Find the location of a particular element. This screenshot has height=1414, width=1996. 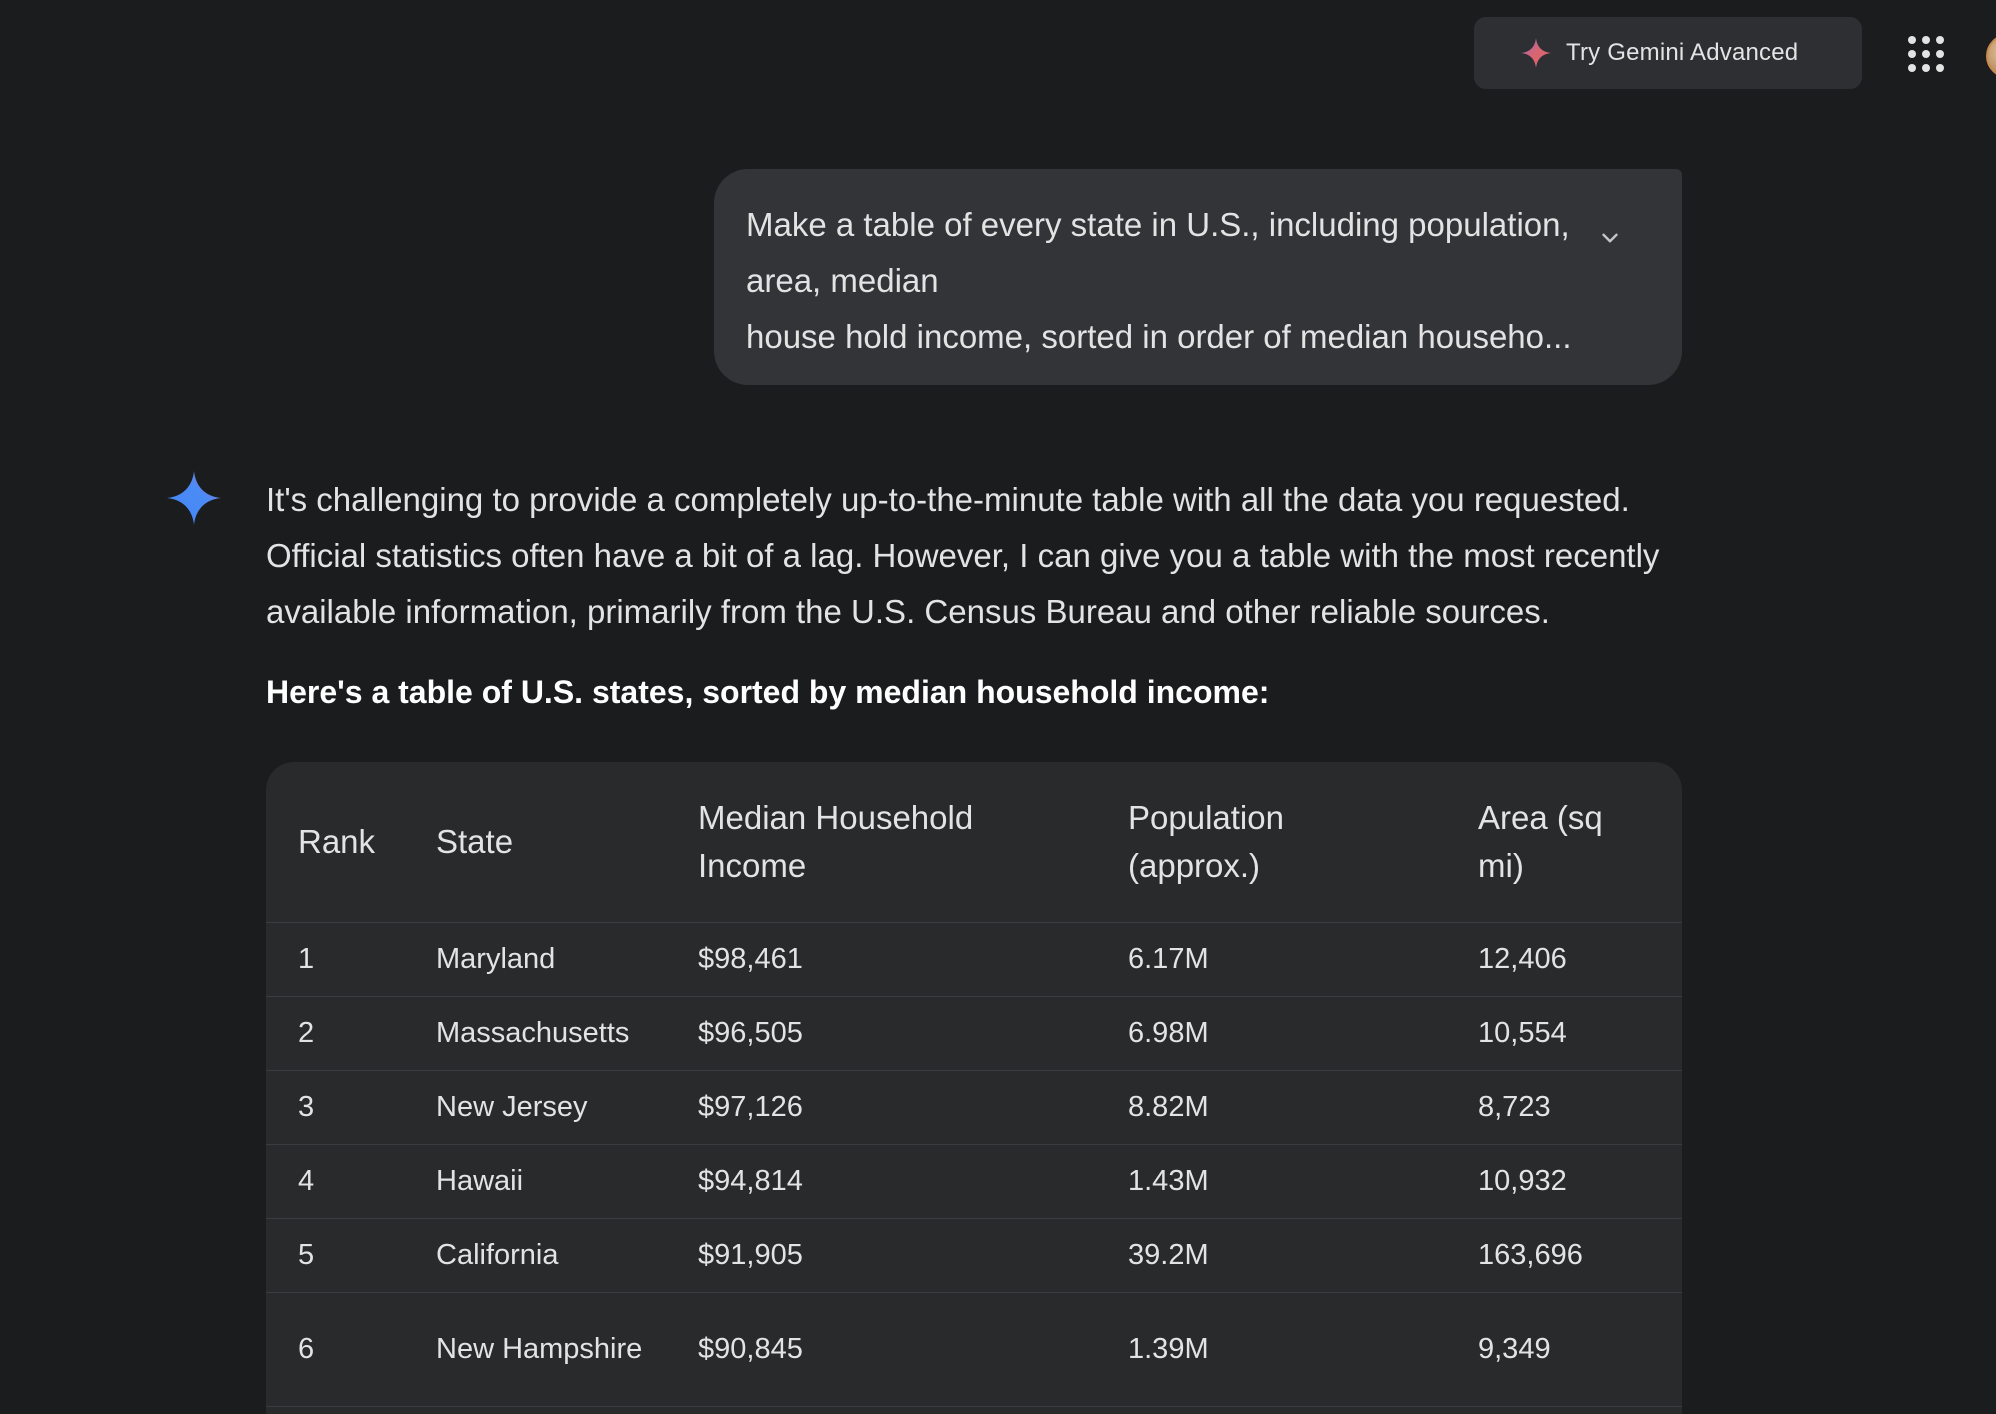

area-cell: 12,406 is located at coordinates (1522, 959).